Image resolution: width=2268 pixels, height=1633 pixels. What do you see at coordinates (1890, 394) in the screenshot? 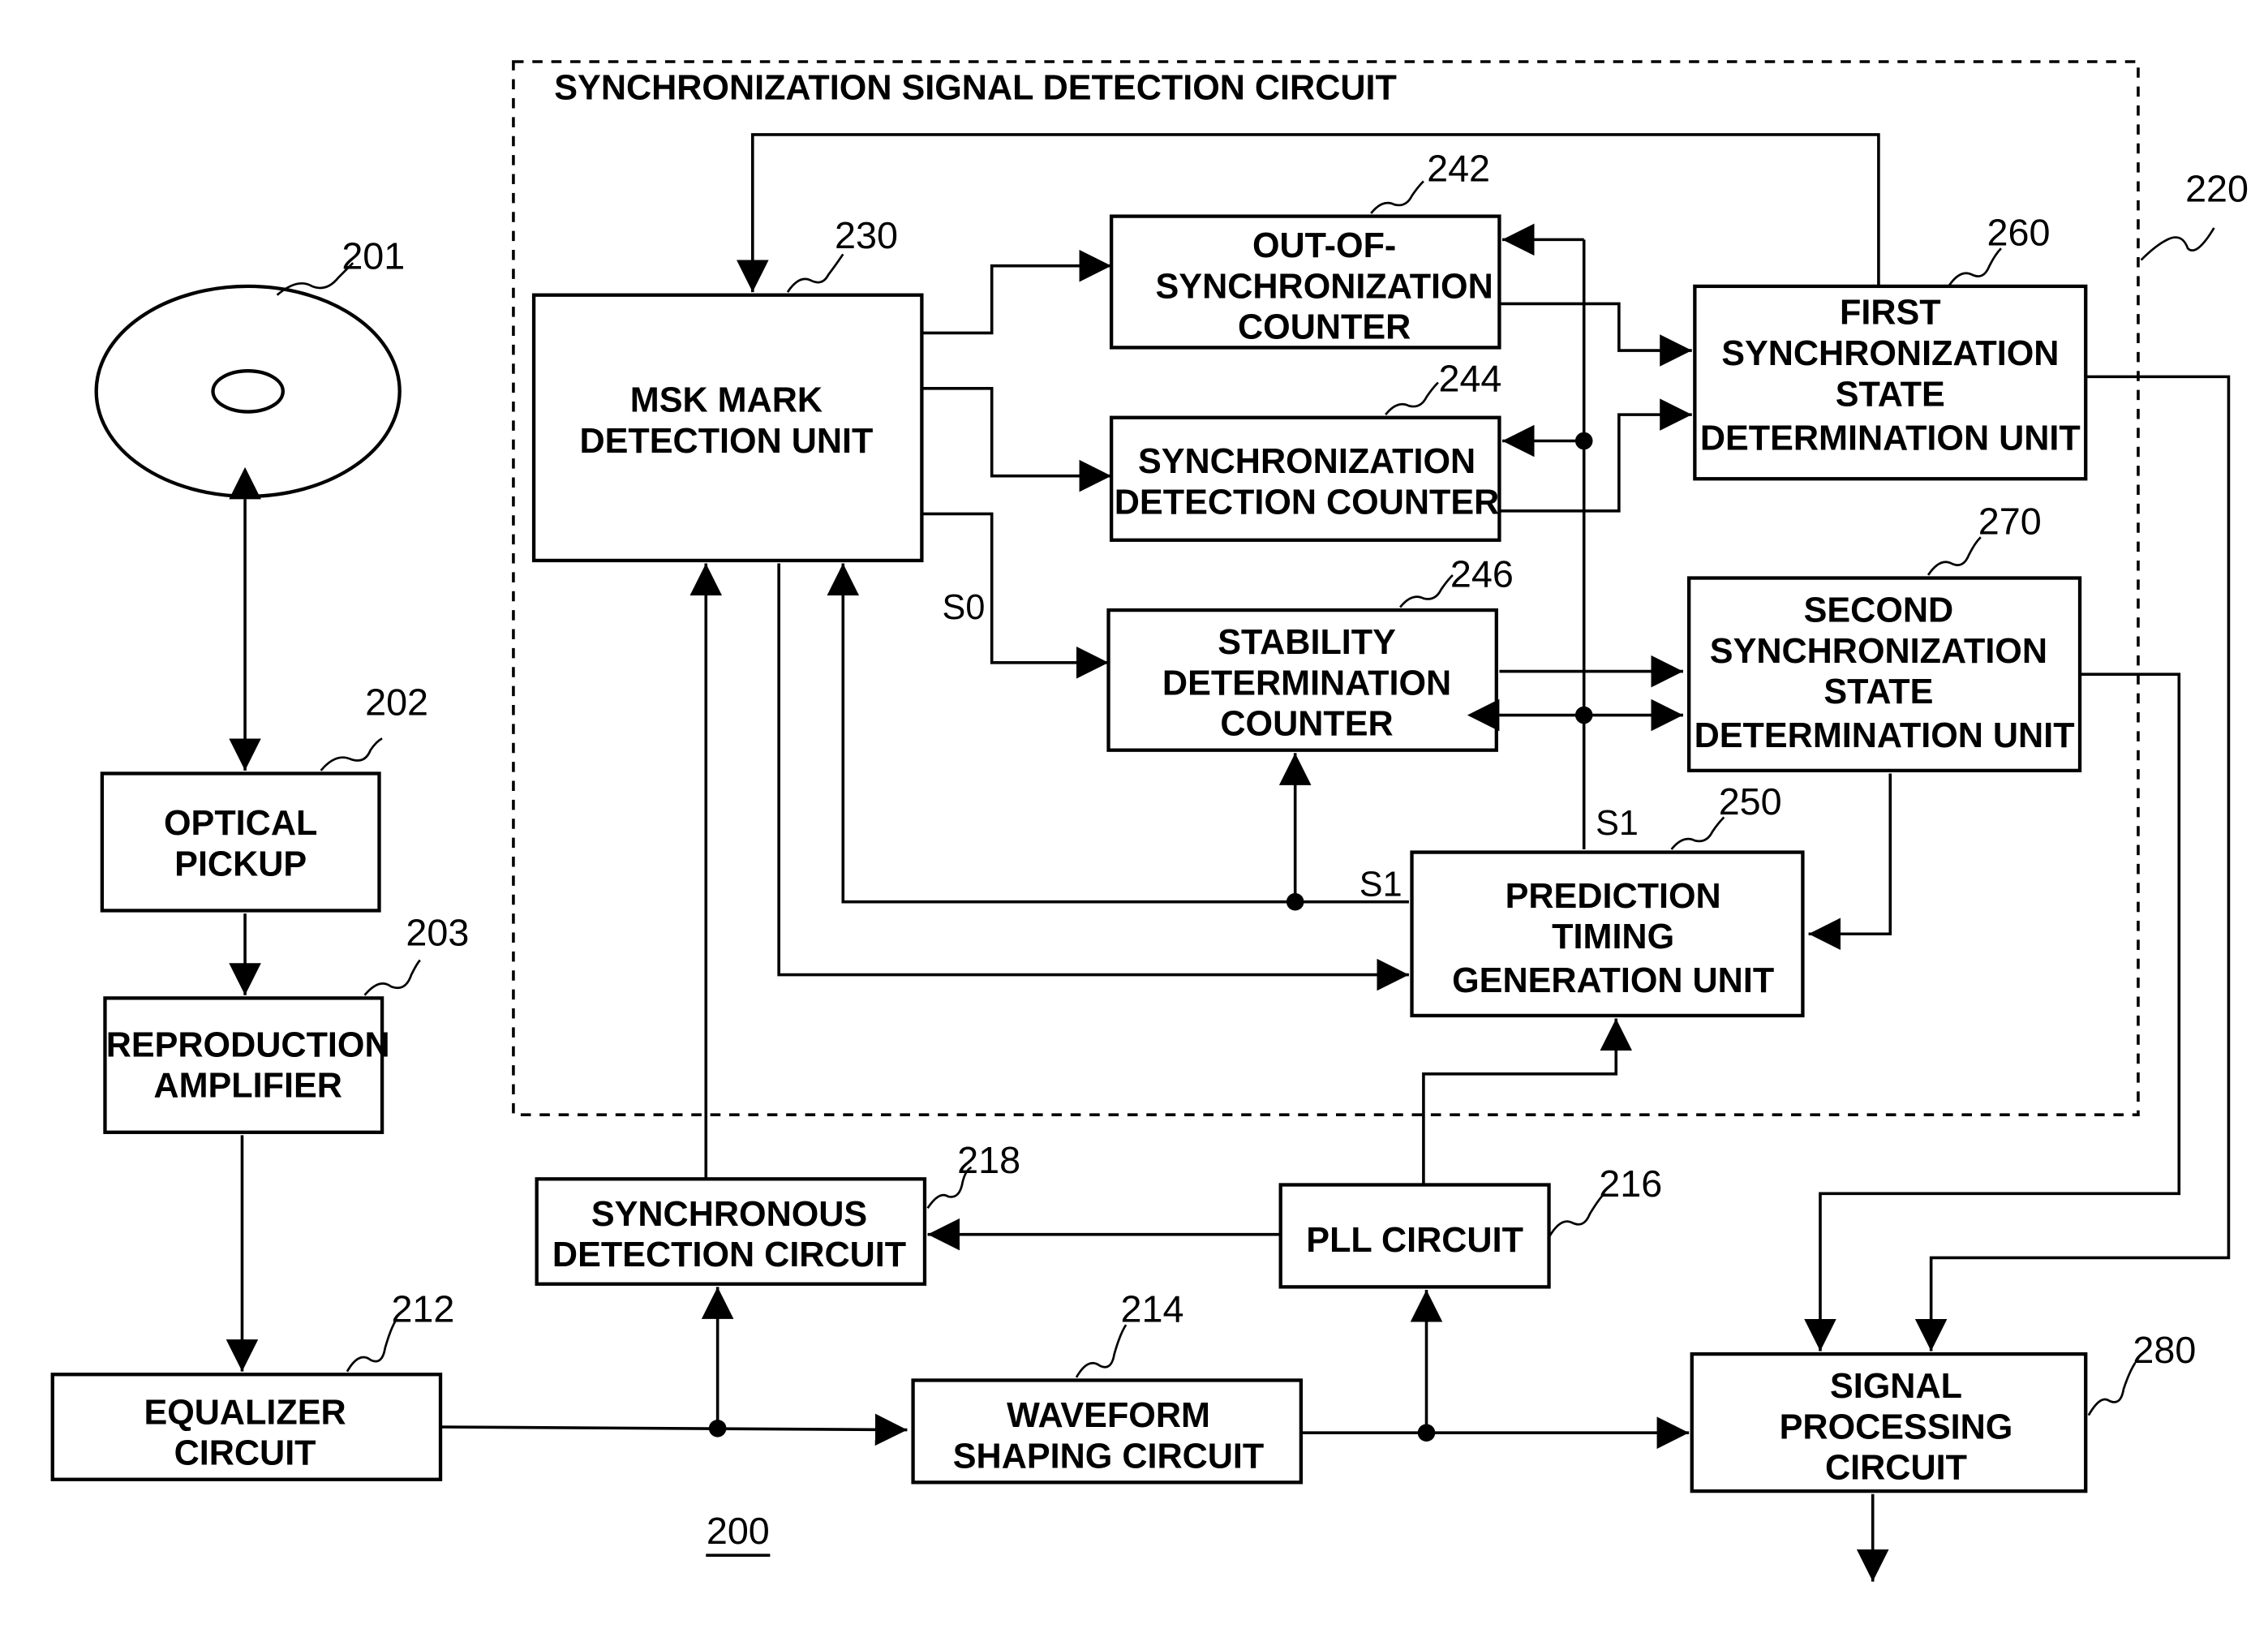
I see `first-label-3: STATE` at bounding box center [1890, 394].